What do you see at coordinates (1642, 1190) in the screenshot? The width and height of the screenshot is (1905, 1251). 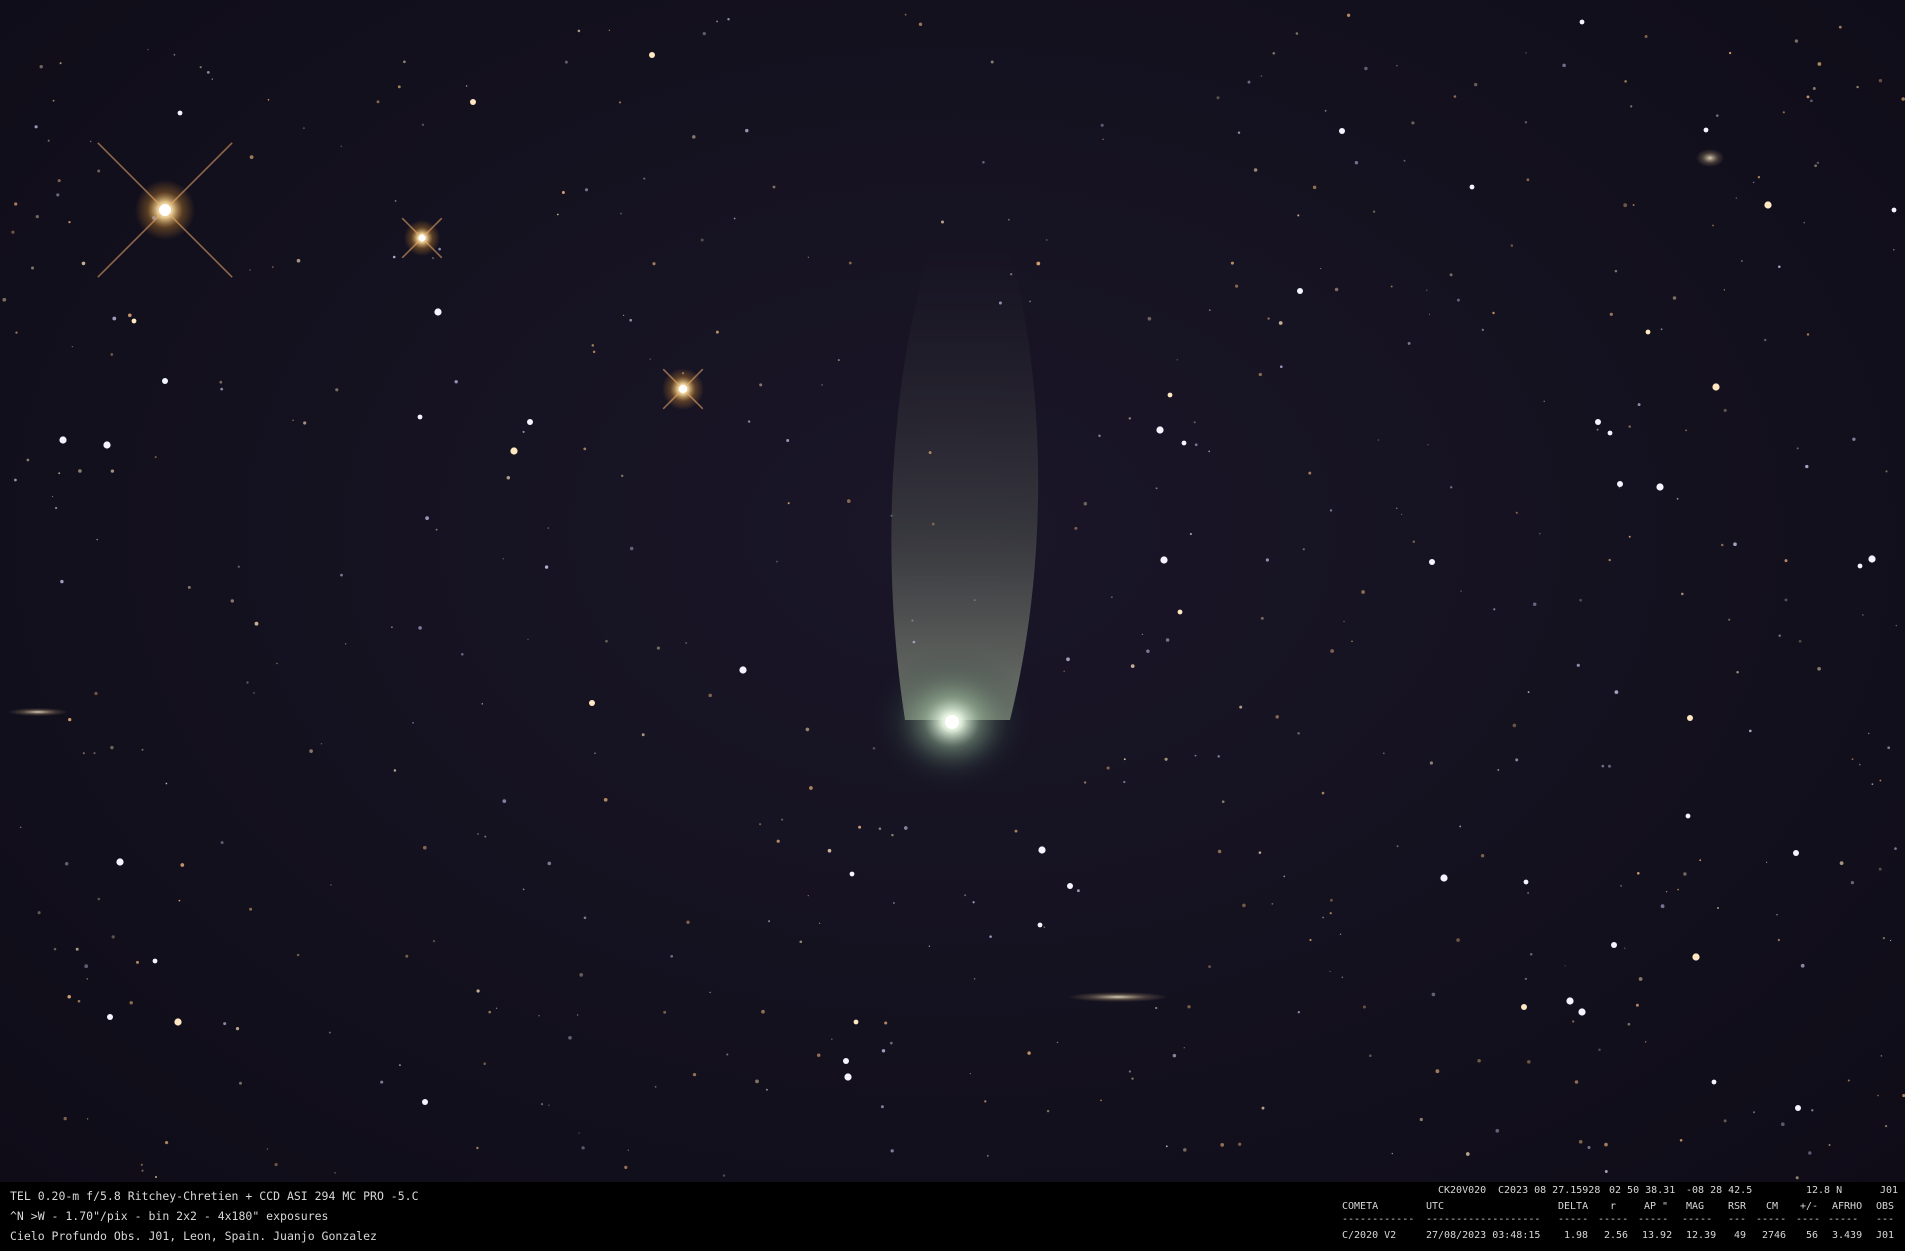 I see `right-ascension: 02 50 38.31` at bounding box center [1642, 1190].